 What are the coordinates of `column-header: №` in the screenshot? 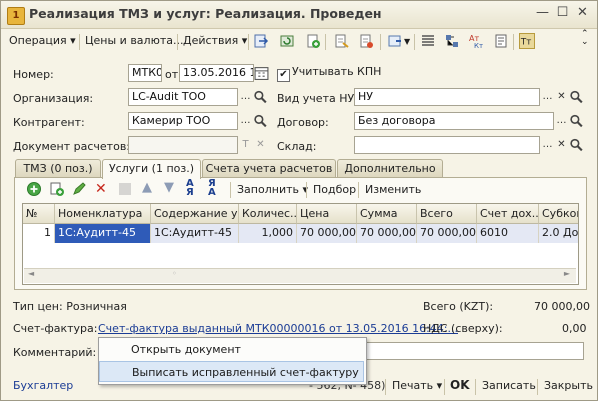 It's located at (39, 214).